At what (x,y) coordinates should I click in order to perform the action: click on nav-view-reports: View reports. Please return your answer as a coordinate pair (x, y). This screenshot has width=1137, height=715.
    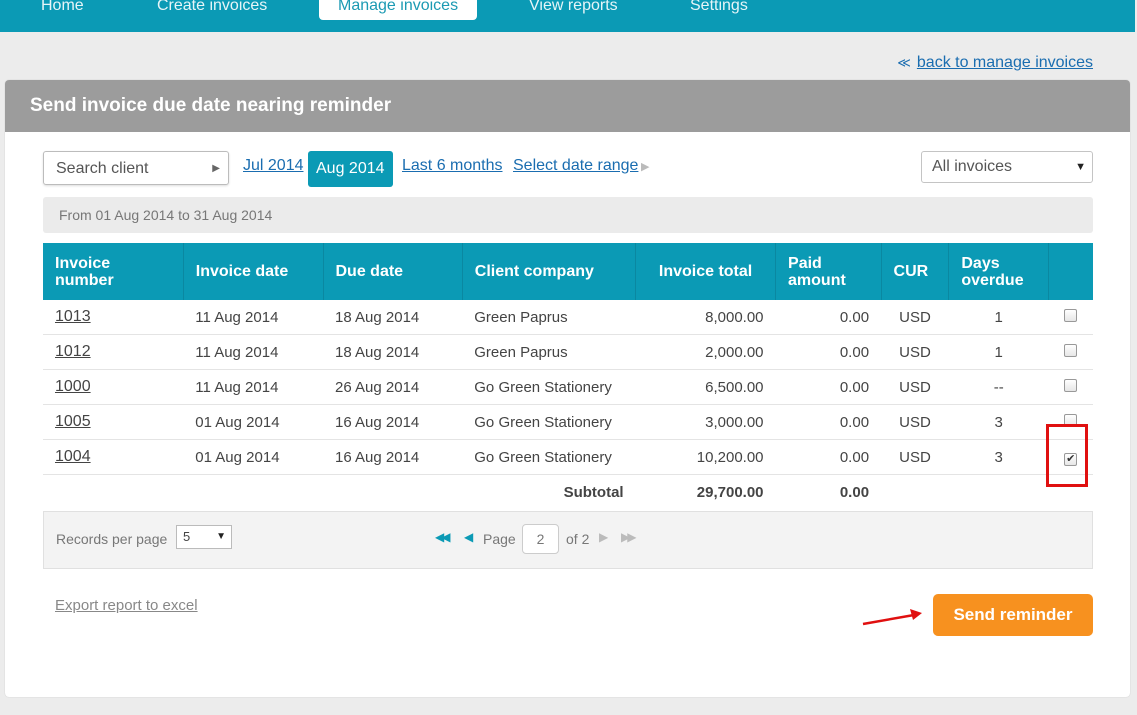
    Looking at the image, I should click on (573, 10).